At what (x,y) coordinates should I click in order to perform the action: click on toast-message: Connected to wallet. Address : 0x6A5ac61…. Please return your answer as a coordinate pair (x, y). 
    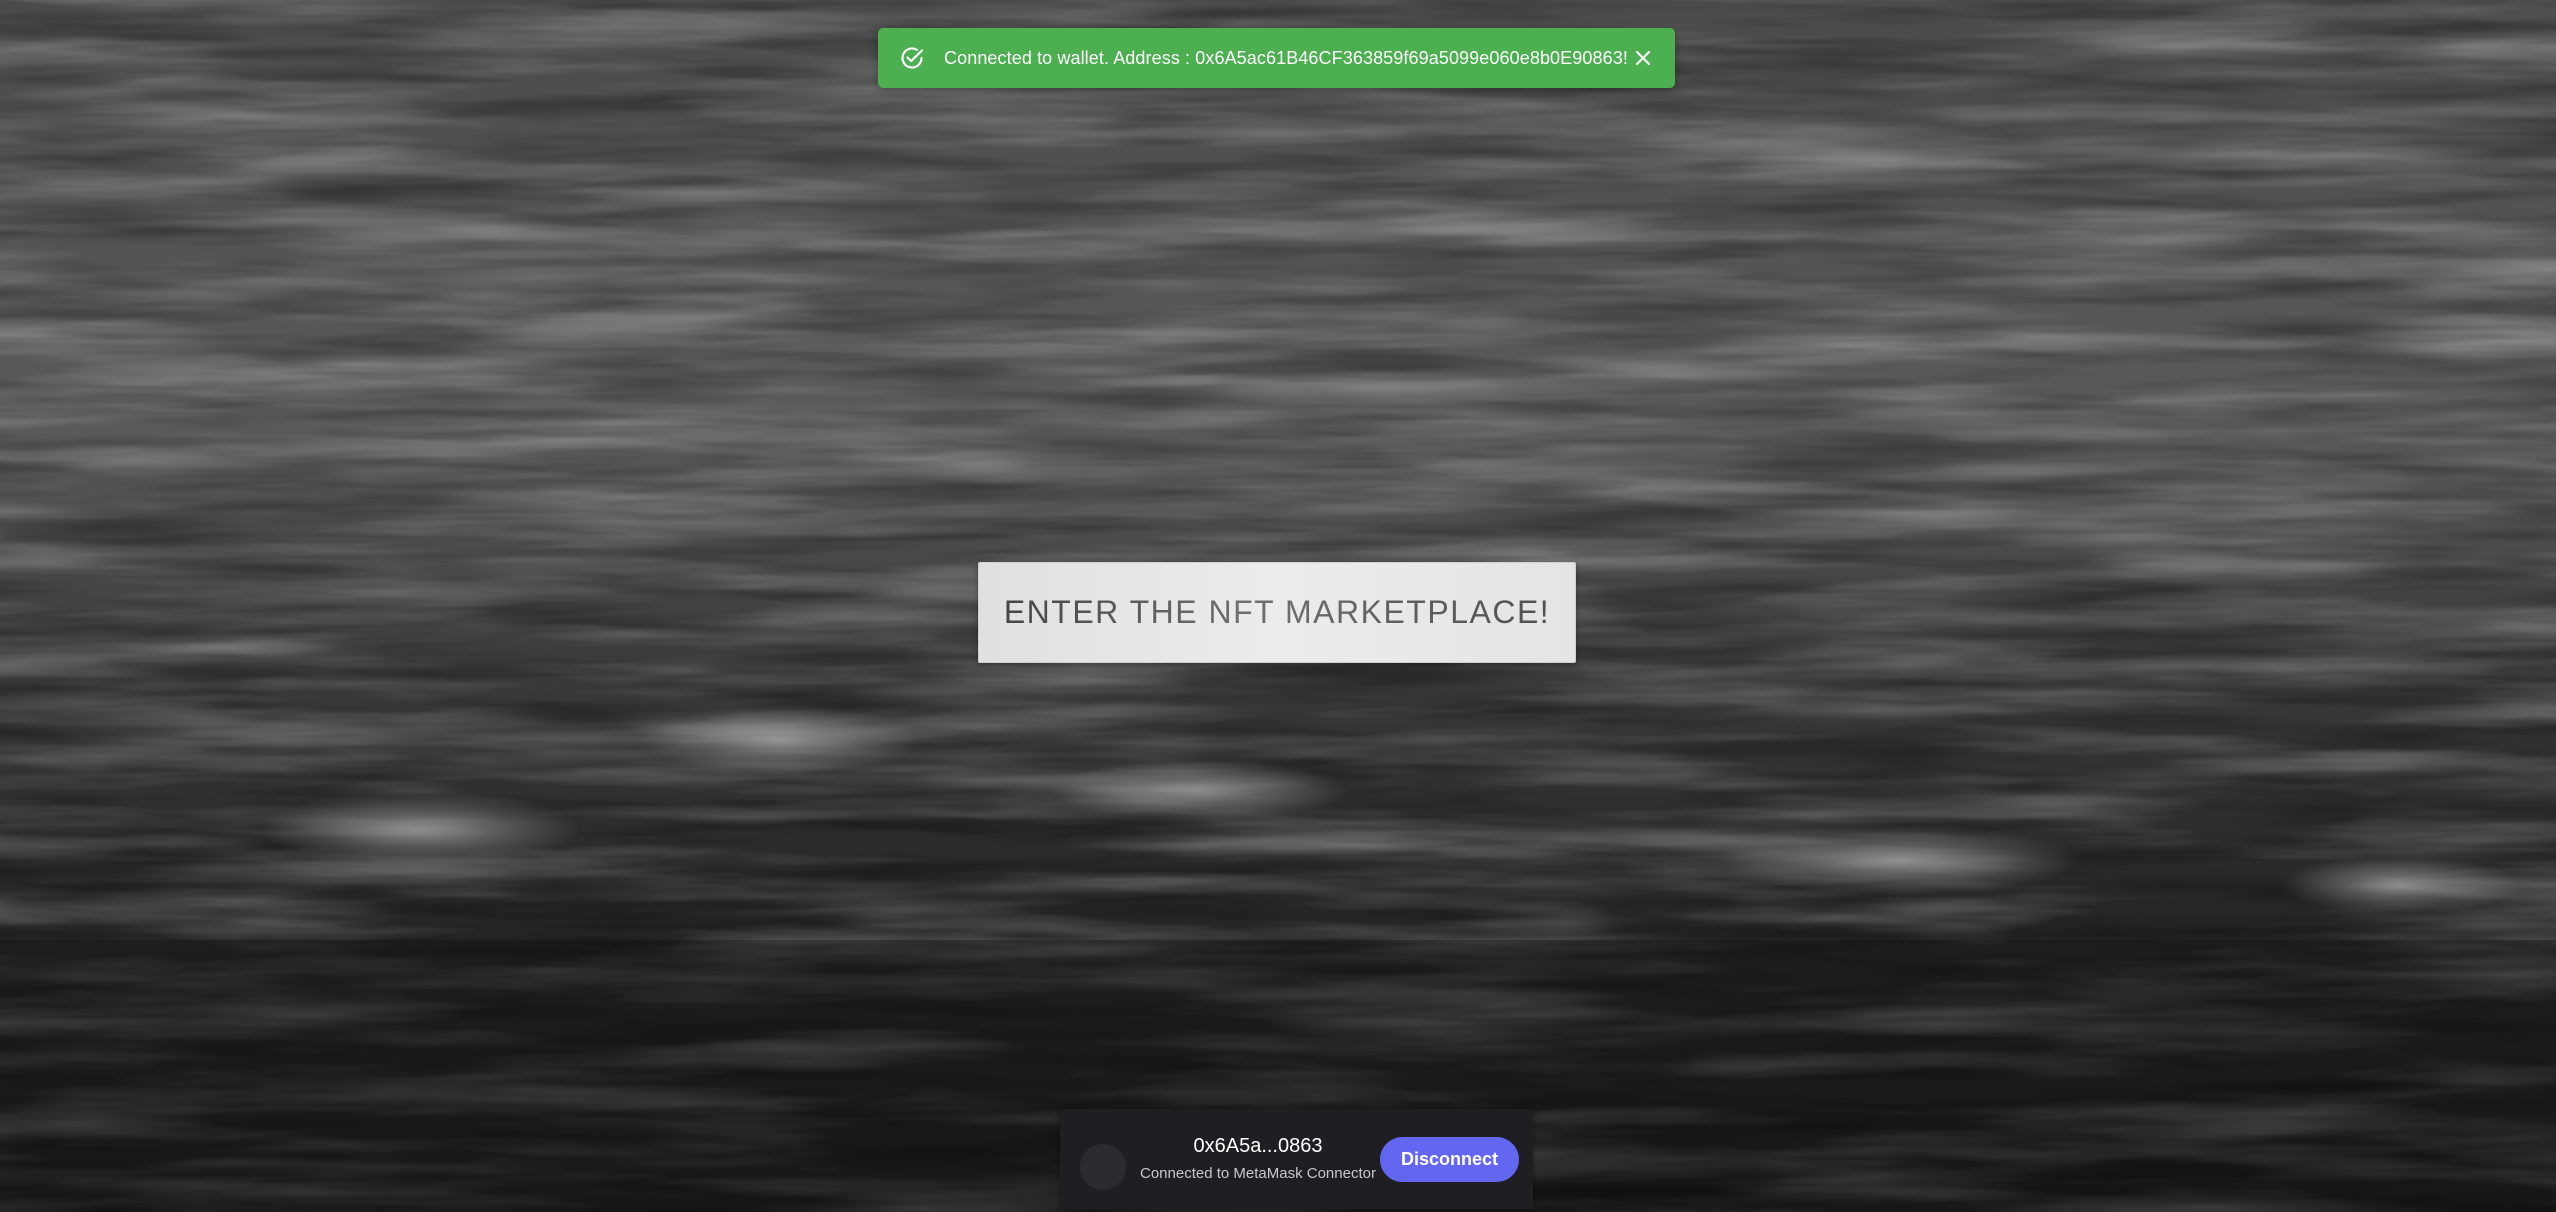
    Looking at the image, I should click on (1286, 57).